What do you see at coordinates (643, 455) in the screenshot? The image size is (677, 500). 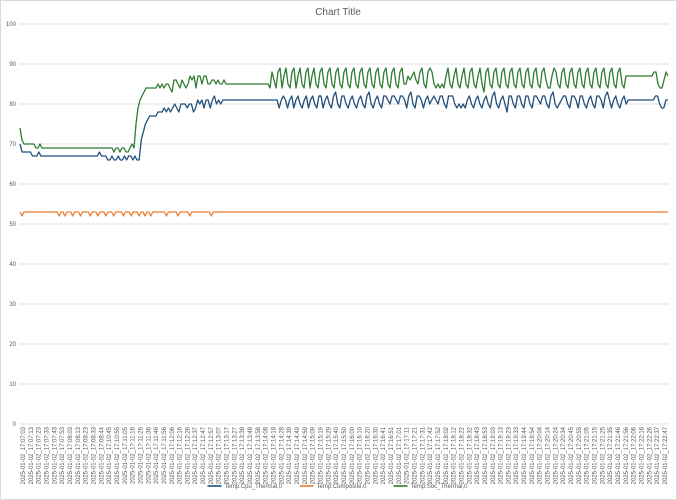 I see `x-tick-label: 2025-01-02_17:22:16` at bounding box center [643, 455].